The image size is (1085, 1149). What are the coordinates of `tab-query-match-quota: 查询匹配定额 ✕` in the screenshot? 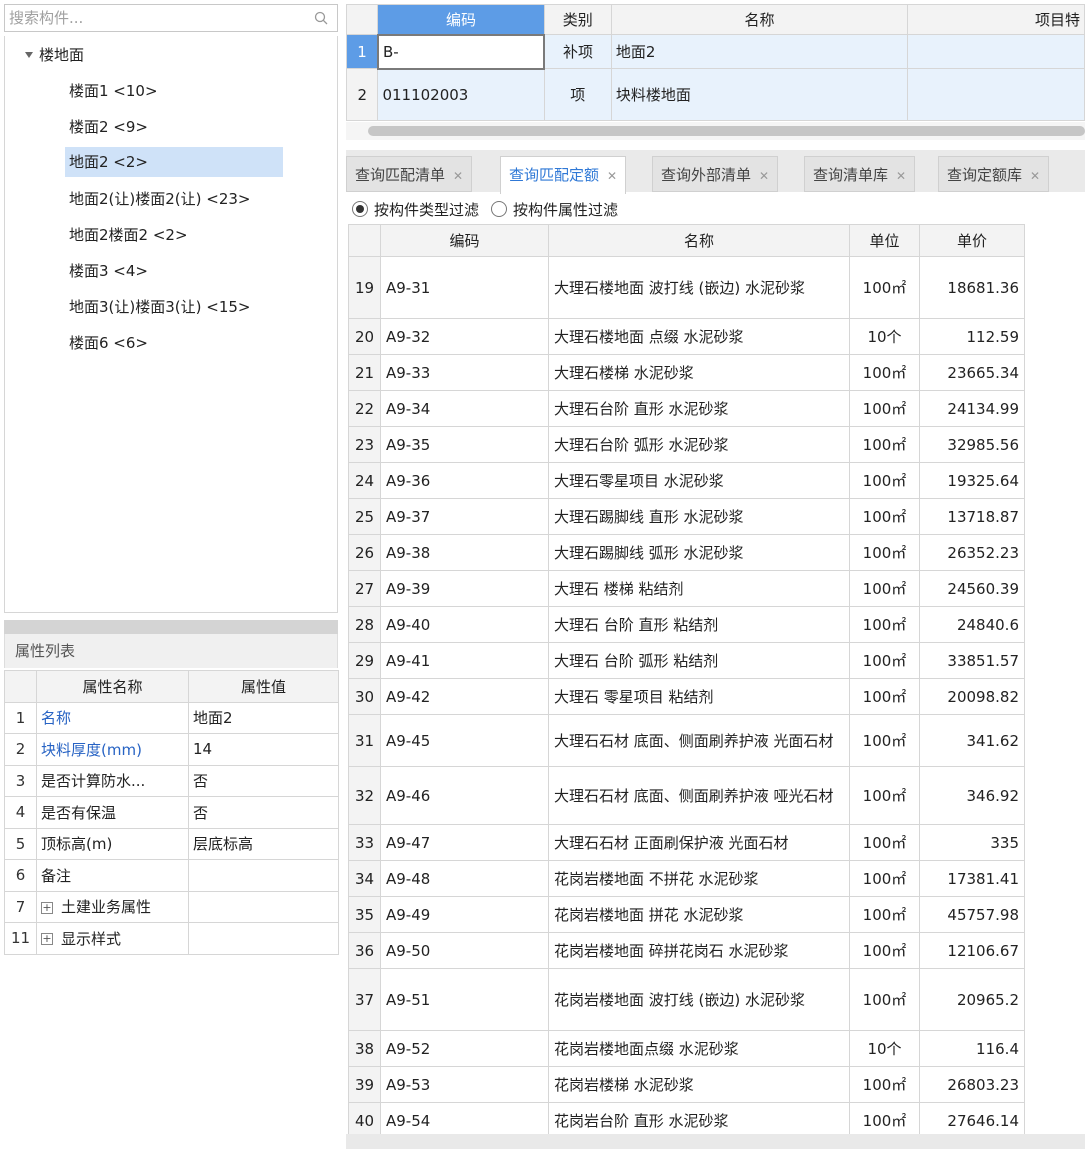 It's located at (563, 175).